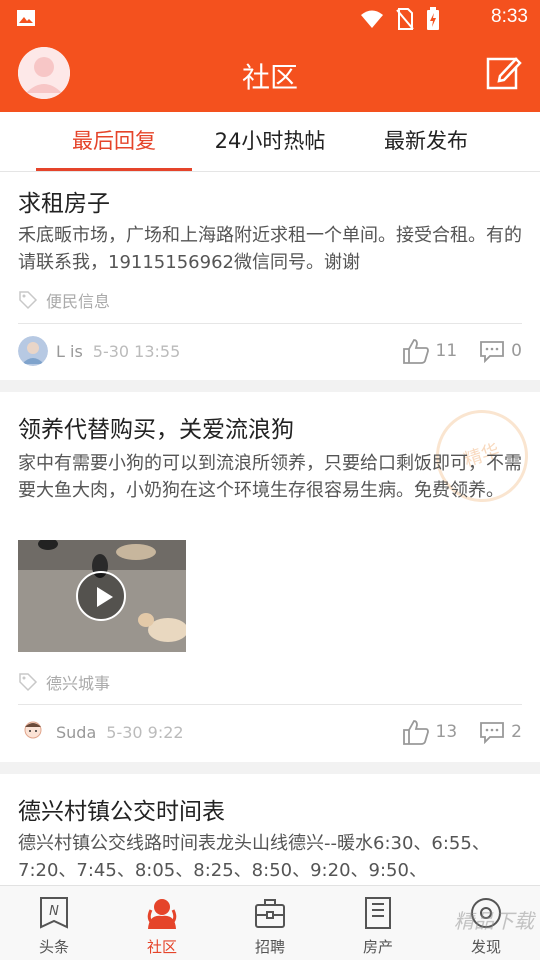 This screenshot has height=960, width=540. What do you see at coordinates (504, 72) in the screenshot?
I see `compose-icon` at bounding box center [504, 72].